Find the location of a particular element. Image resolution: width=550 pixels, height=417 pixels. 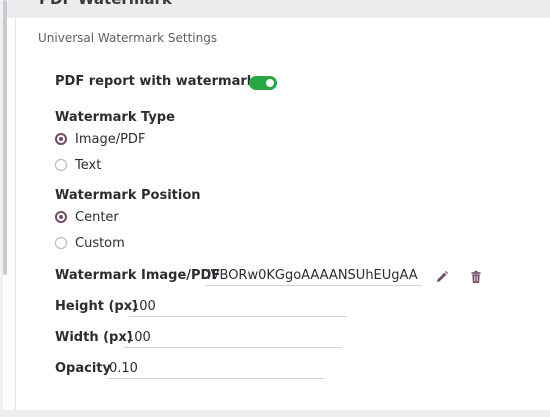

radio-type-image-pdf: Image/PDF is located at coordinates (100, 139).